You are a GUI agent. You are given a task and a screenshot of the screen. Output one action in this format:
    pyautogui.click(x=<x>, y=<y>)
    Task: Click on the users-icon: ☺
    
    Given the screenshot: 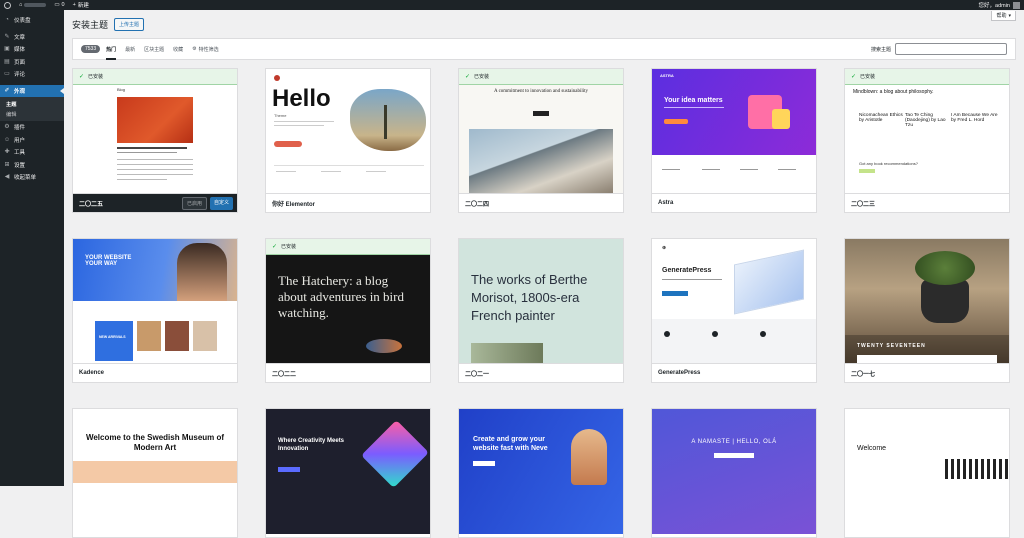 What is the action you would take?
    pyautogui.click(x=7, y=139)
    